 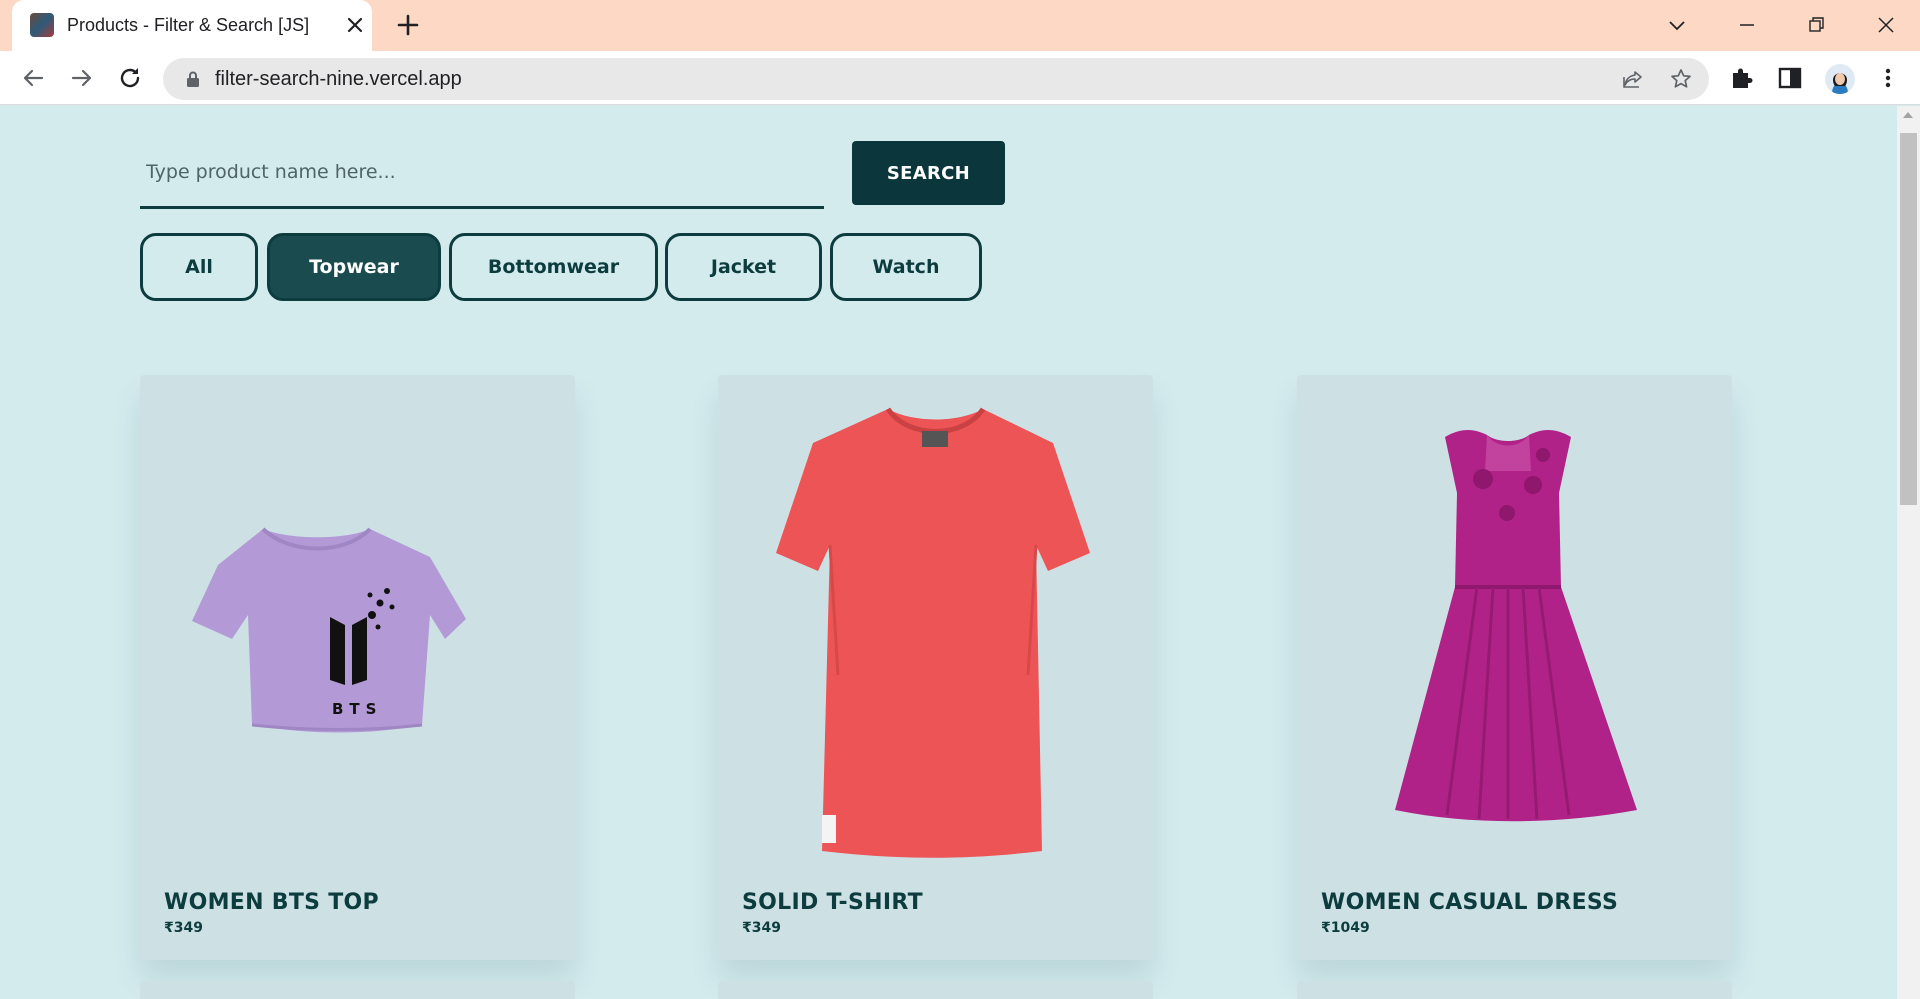 What do you see at coordinates (354, 267) in the screenshot?
I see `filter-topwear-button: Topwear` at bounding box center [354, 267].